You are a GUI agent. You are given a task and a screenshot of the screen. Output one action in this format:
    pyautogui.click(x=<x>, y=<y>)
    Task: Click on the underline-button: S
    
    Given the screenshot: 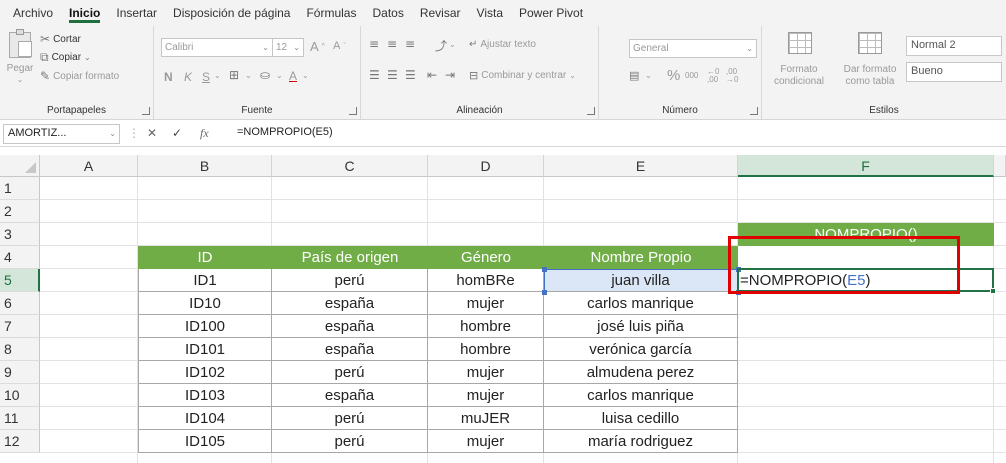 What is the action you would take?
    pyautogui.click(x=206, y=77)
    